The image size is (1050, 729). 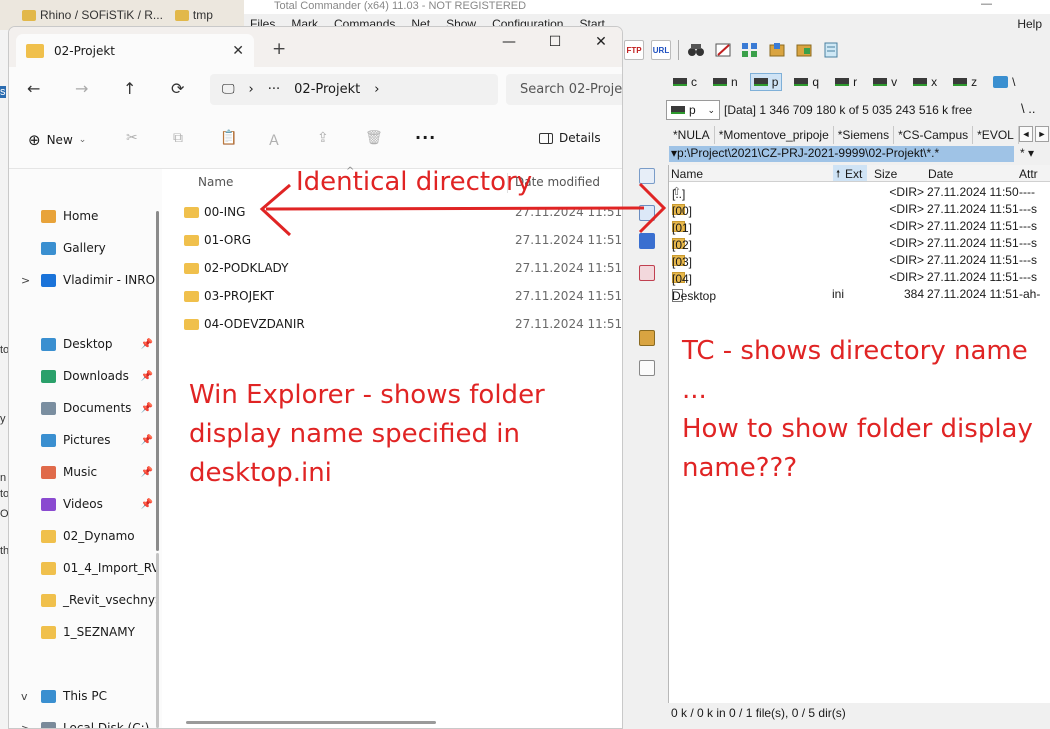 What do you see at coordinates (725, 82) in the screenshot?
I see `drive-n-button: n` at bounding box center [725, 82].